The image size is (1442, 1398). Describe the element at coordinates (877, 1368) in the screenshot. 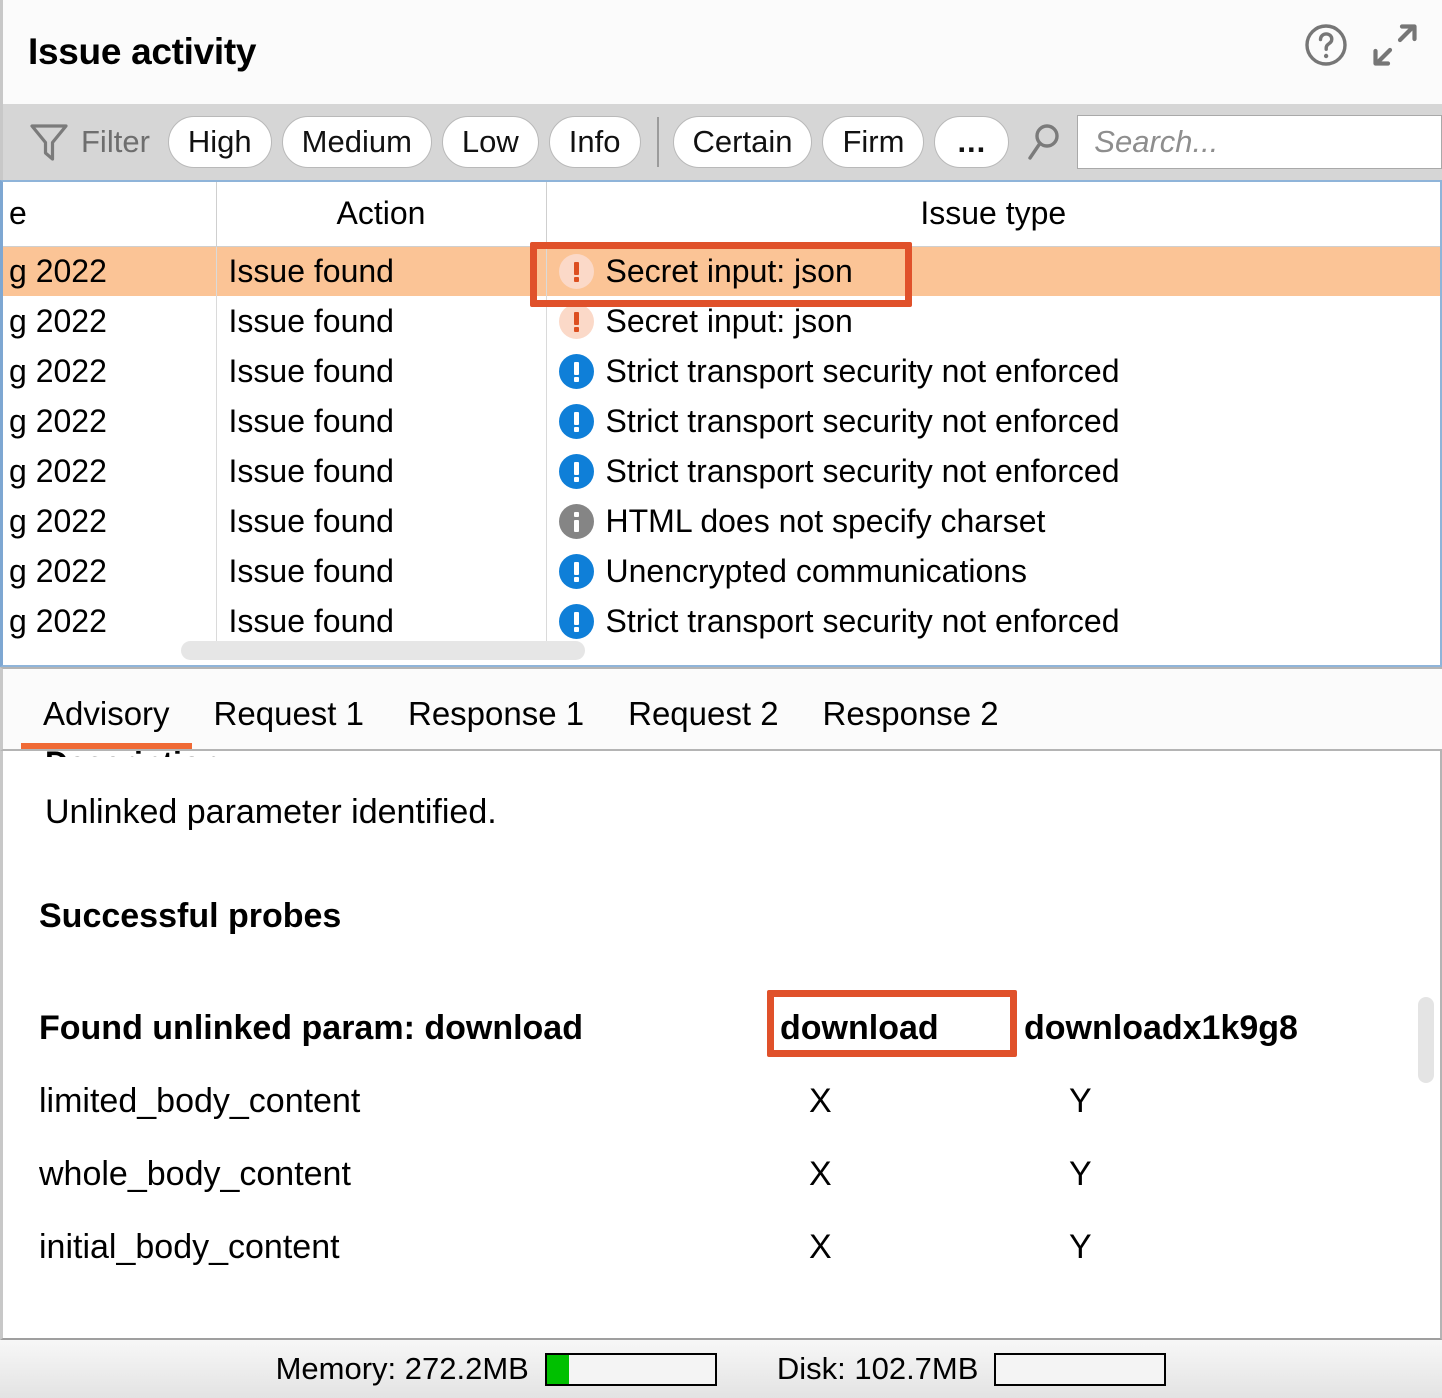

I see `disk-label: Disk: 102.7MB` at that location.